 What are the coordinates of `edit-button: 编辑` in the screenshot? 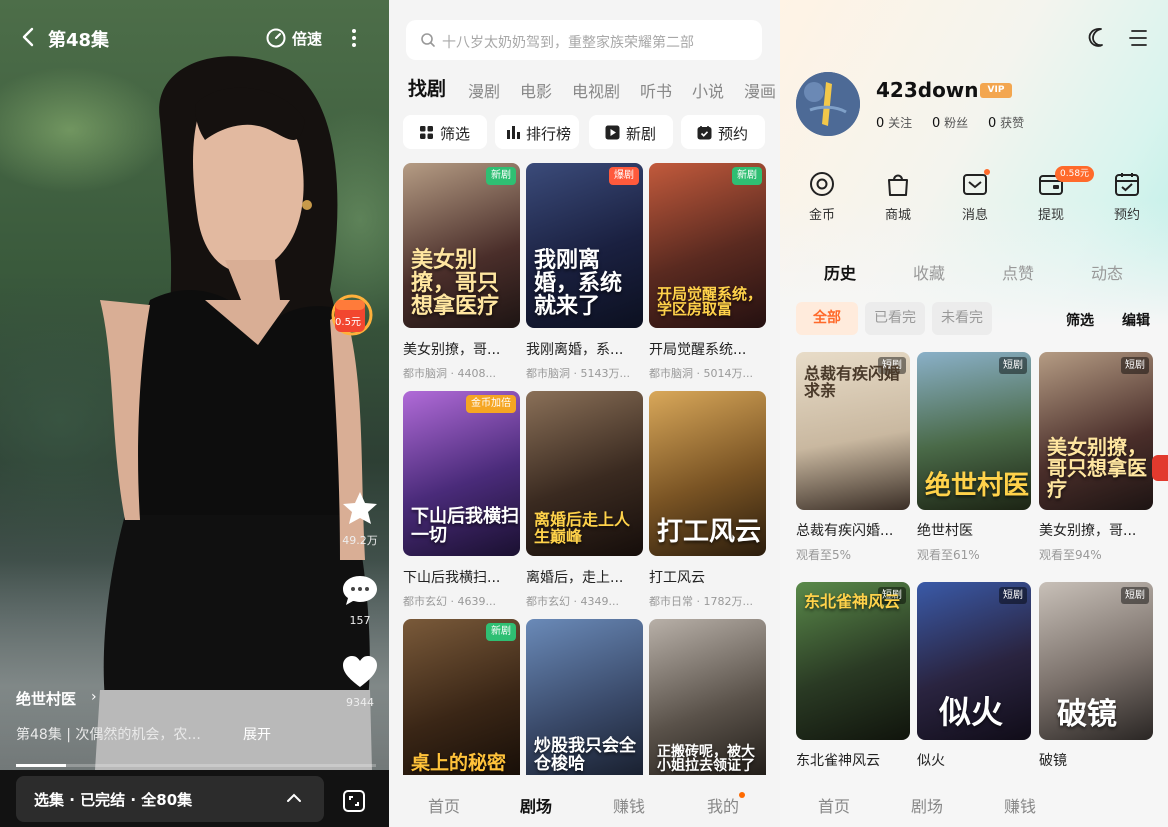 It's located at (1136, 320).